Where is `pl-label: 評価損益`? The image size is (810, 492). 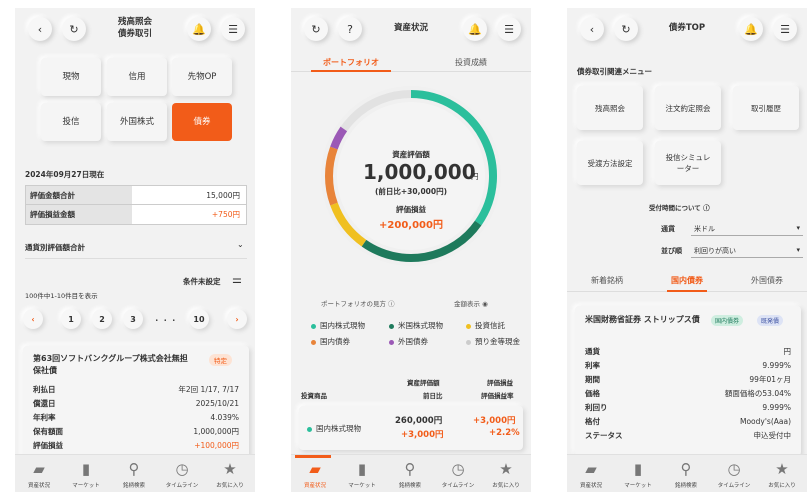
pl-label: 評価損益 is located at coordinates (411, 209).